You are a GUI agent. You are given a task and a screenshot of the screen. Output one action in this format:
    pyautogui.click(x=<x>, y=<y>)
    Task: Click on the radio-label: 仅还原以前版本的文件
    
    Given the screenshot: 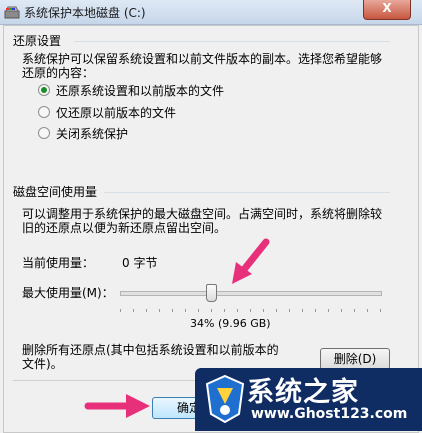 What is the action you would take?
    pyautogui.click(x=116, y=112)
    